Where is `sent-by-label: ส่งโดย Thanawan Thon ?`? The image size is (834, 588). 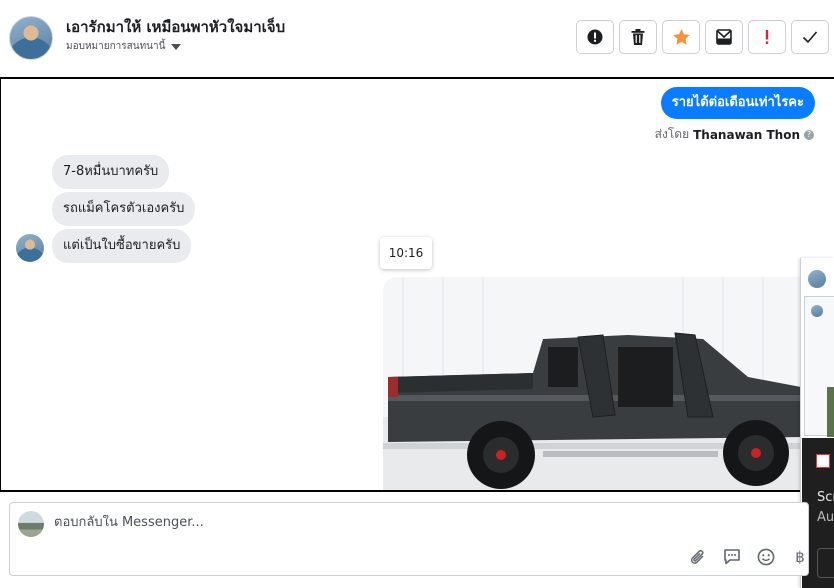
sent-by-label: ส่งโดย Thanawan Thon ? is located at coordinates (734, 134).